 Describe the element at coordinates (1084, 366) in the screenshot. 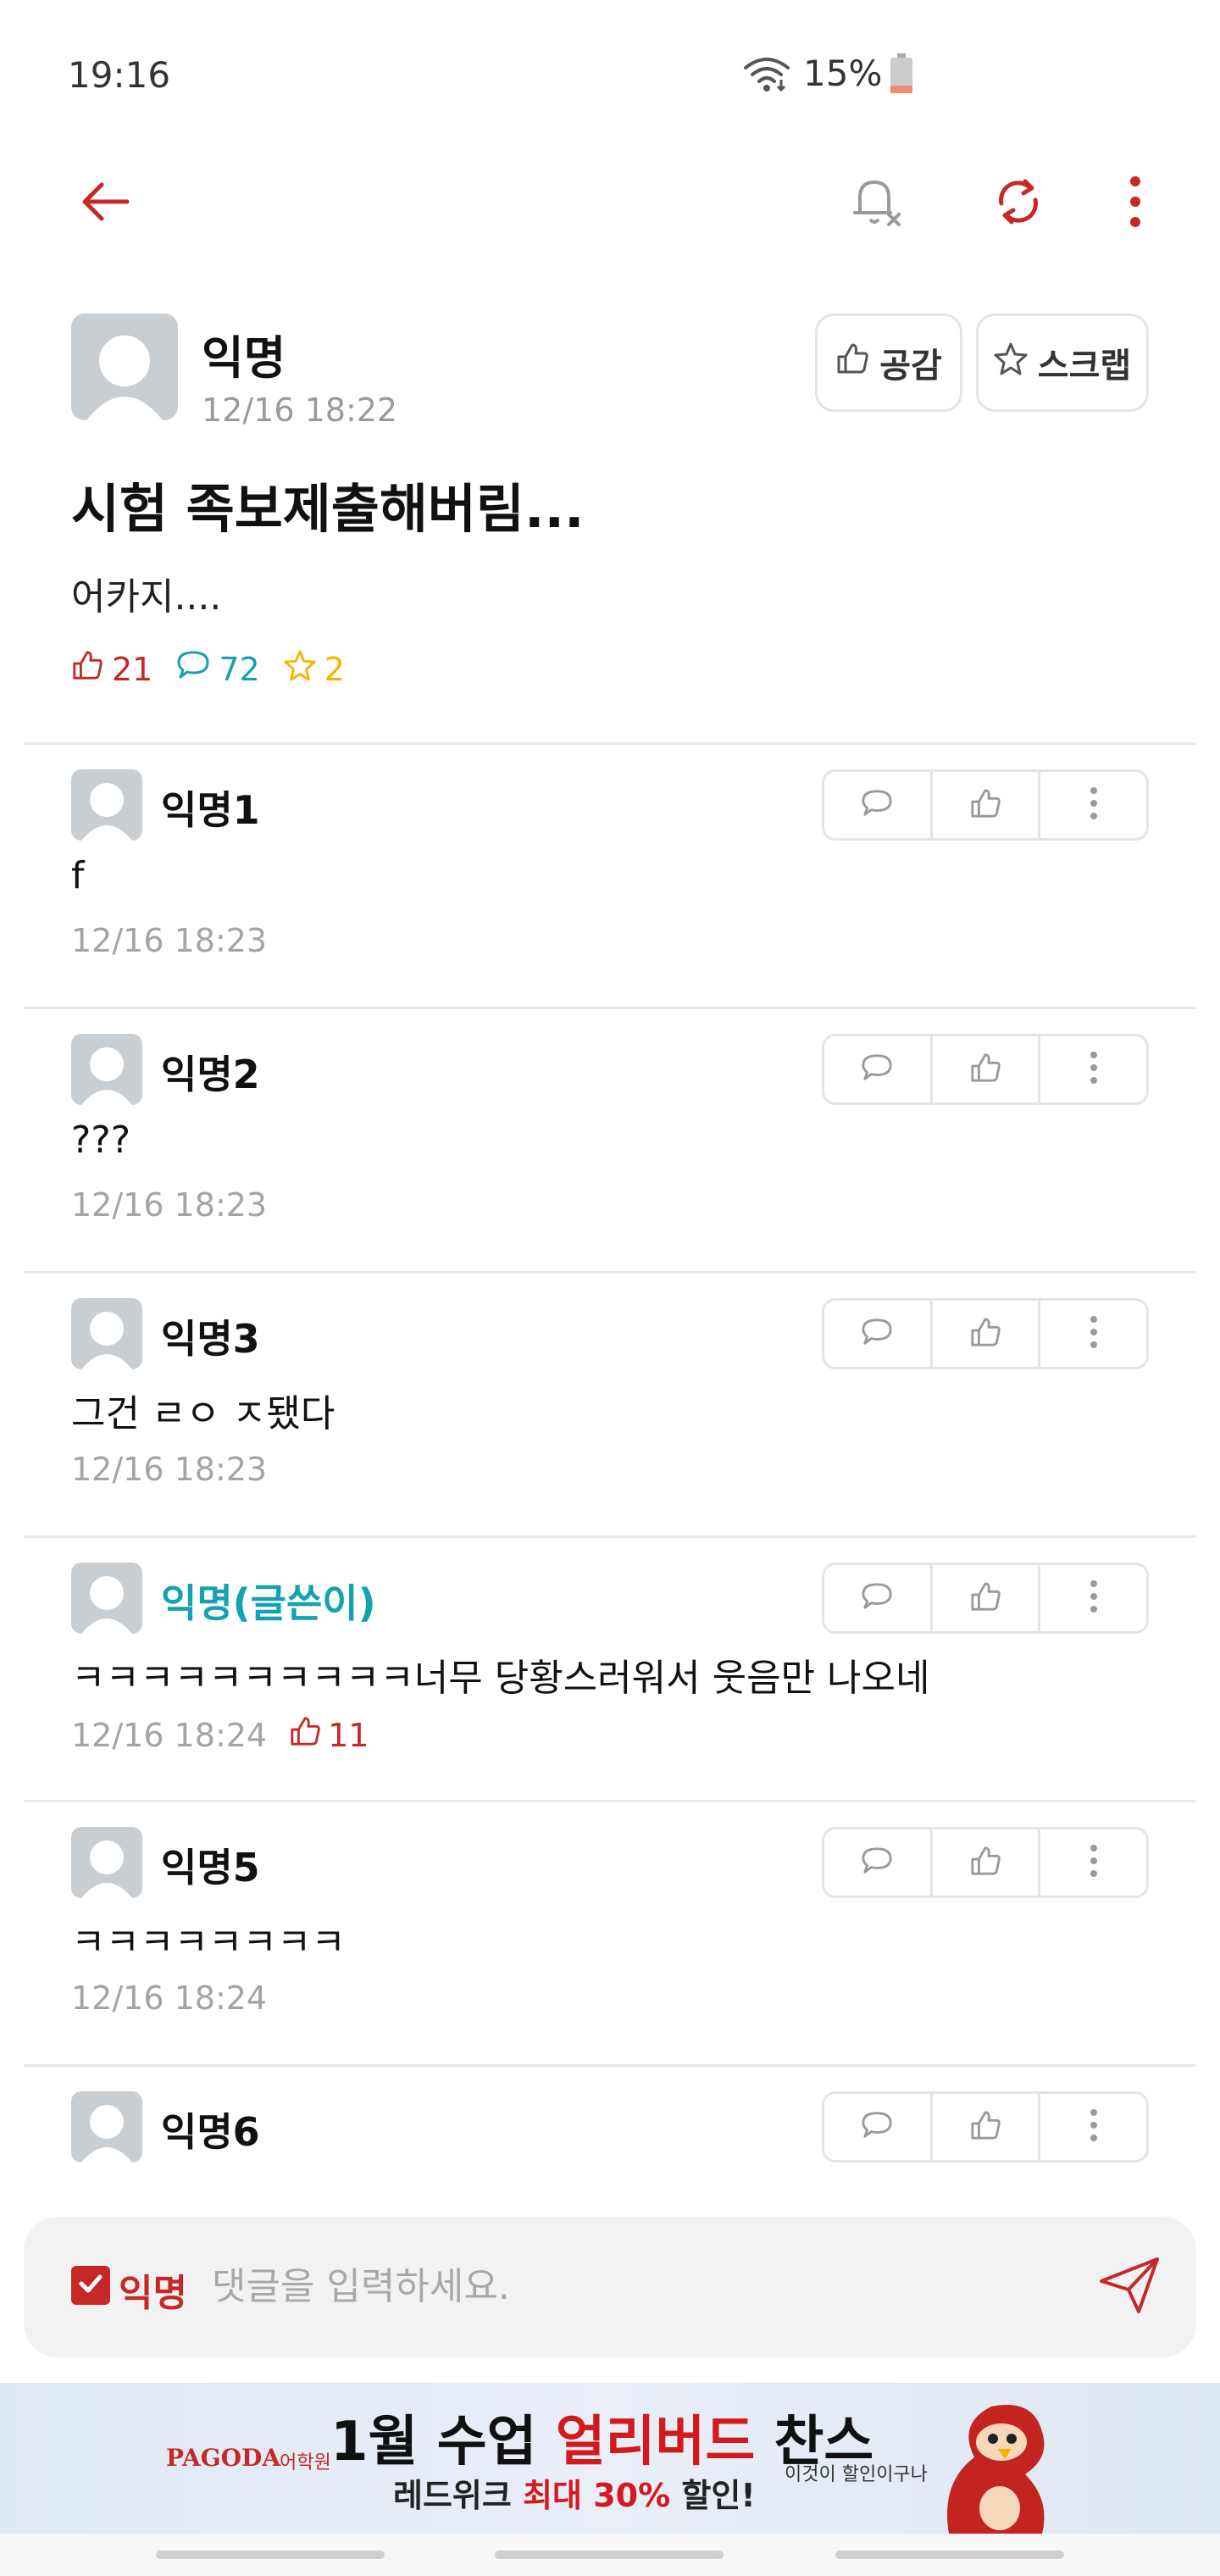

I see `scrap-button-label: 스크랩` at that location.